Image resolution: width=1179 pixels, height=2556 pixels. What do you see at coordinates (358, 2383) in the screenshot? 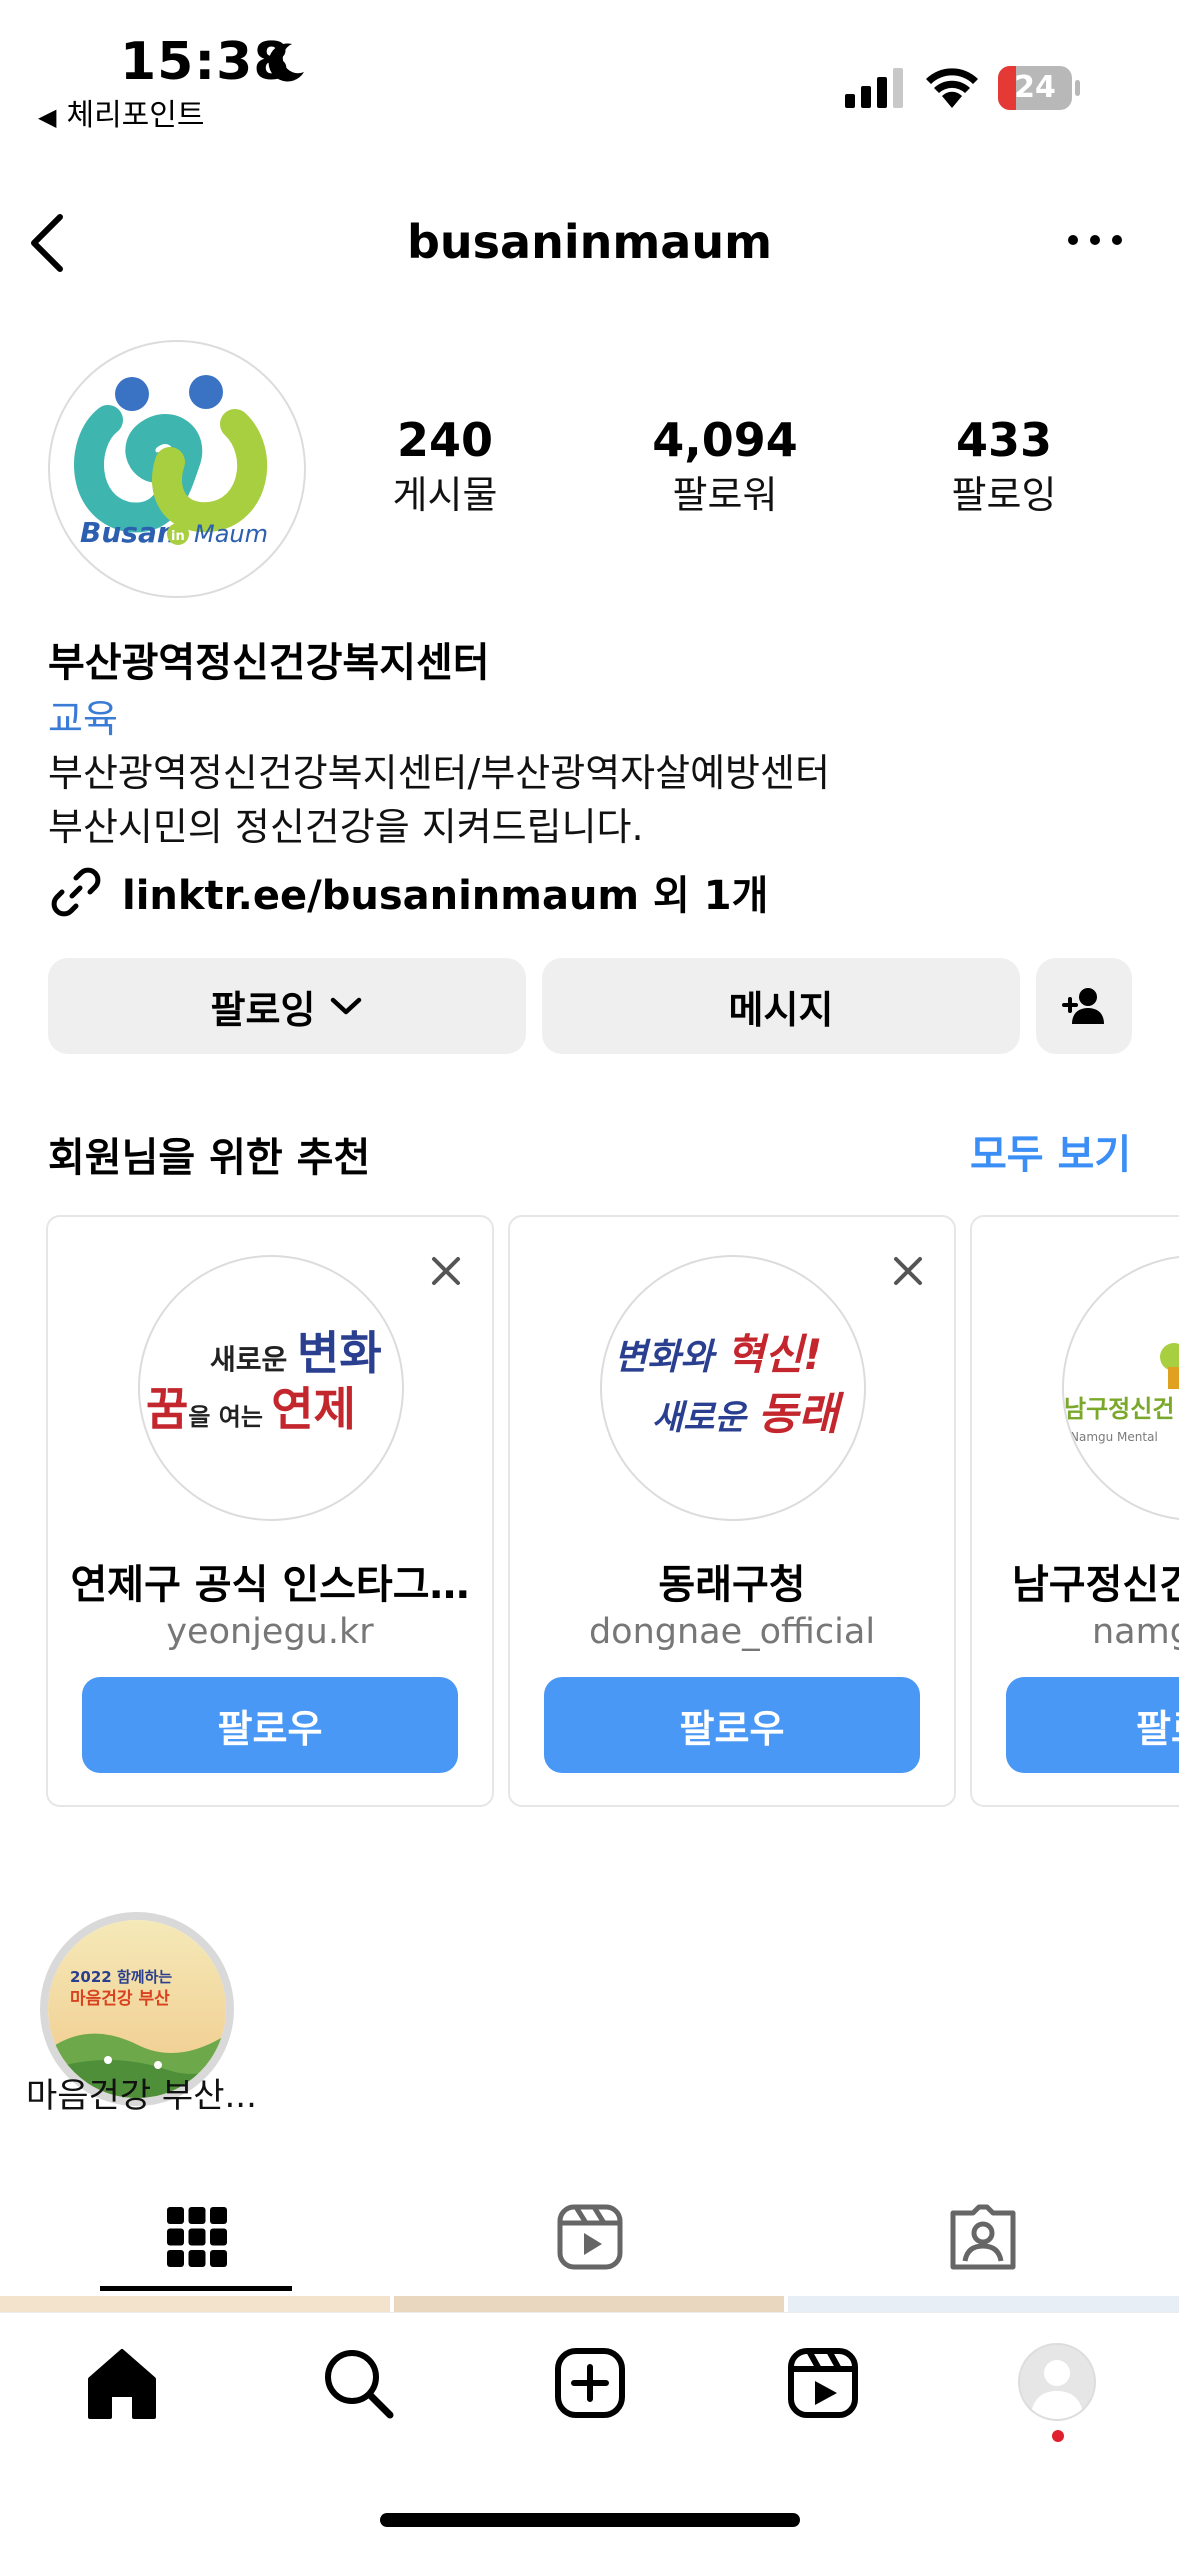
I see `search-icon` at bounding box center [358, 2383].